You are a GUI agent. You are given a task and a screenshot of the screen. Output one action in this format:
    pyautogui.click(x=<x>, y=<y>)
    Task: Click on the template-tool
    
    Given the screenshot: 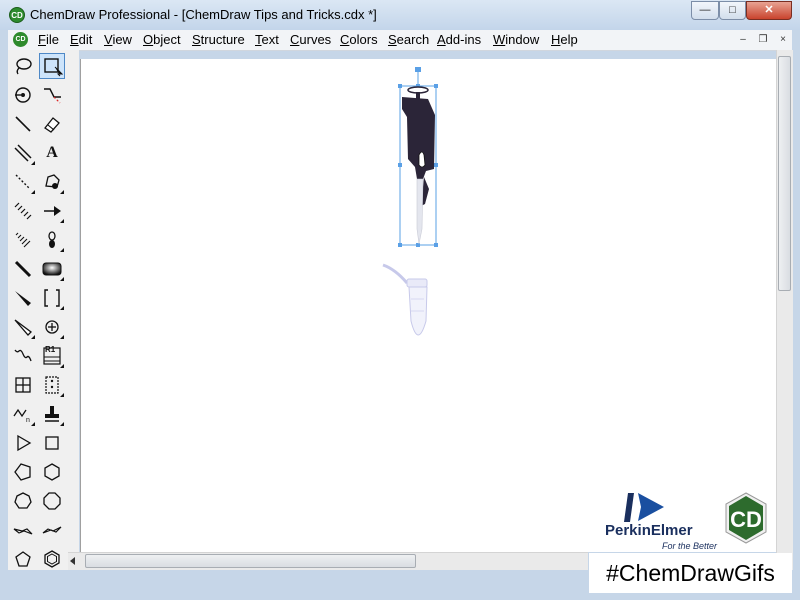 What is the action you would take?
    pyautogui.click(x=52, y=182)
    